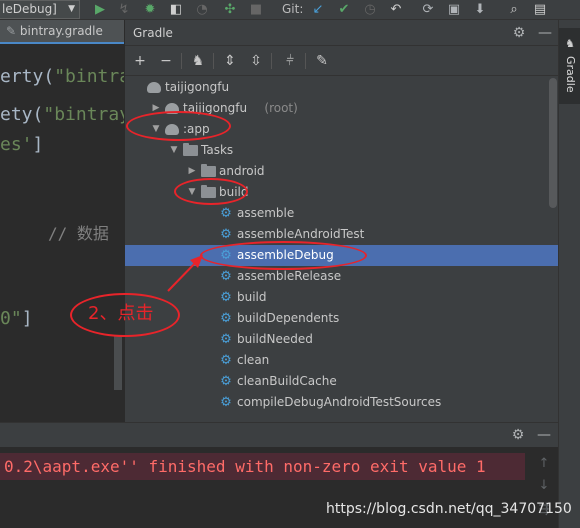  I want to click on tree-row-suffix: (root), so click(281, 108).